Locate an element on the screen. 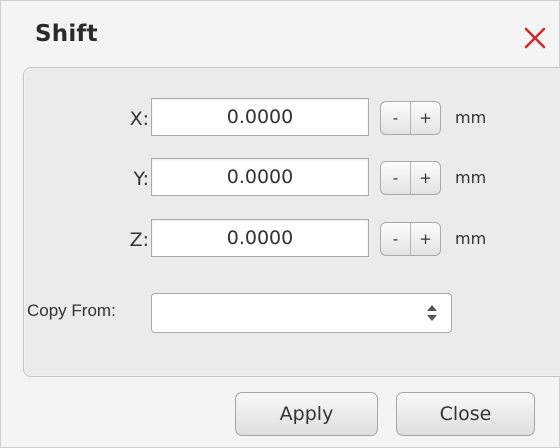  x-stepper: - + is located at coordinates (410, 118).